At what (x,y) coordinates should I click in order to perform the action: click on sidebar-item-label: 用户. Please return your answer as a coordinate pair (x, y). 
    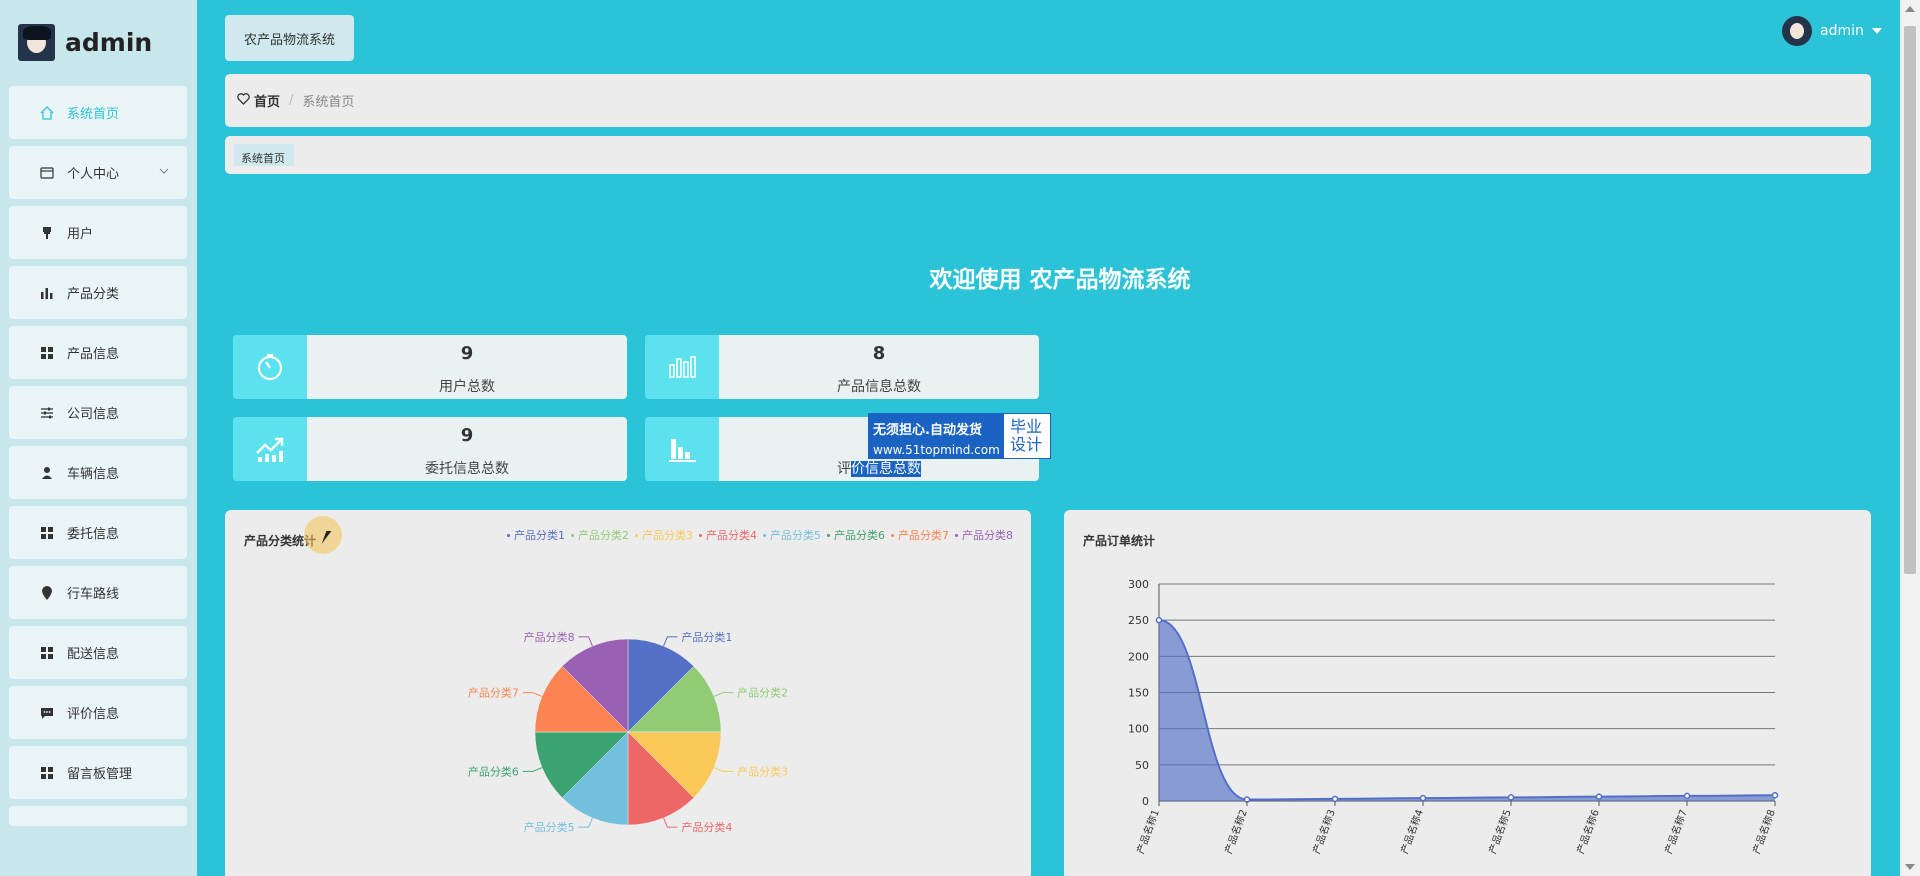
    Looking at the image, I should click on (80, 234).